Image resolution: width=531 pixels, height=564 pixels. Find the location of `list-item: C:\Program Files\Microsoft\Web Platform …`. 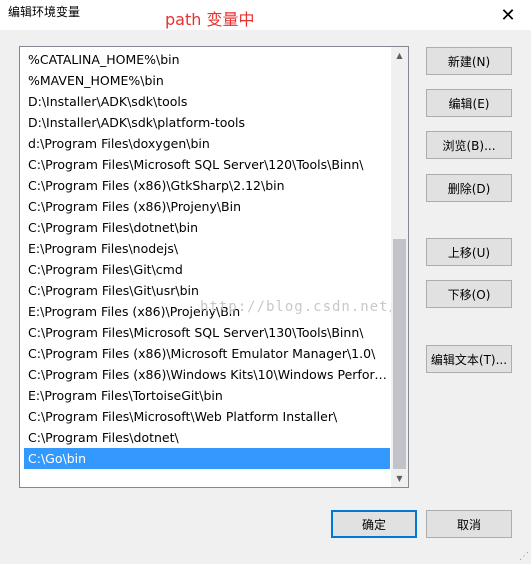

list-item: C:\Program Files\Microsoft\Web Platform … is located at coordinates (207, 416).